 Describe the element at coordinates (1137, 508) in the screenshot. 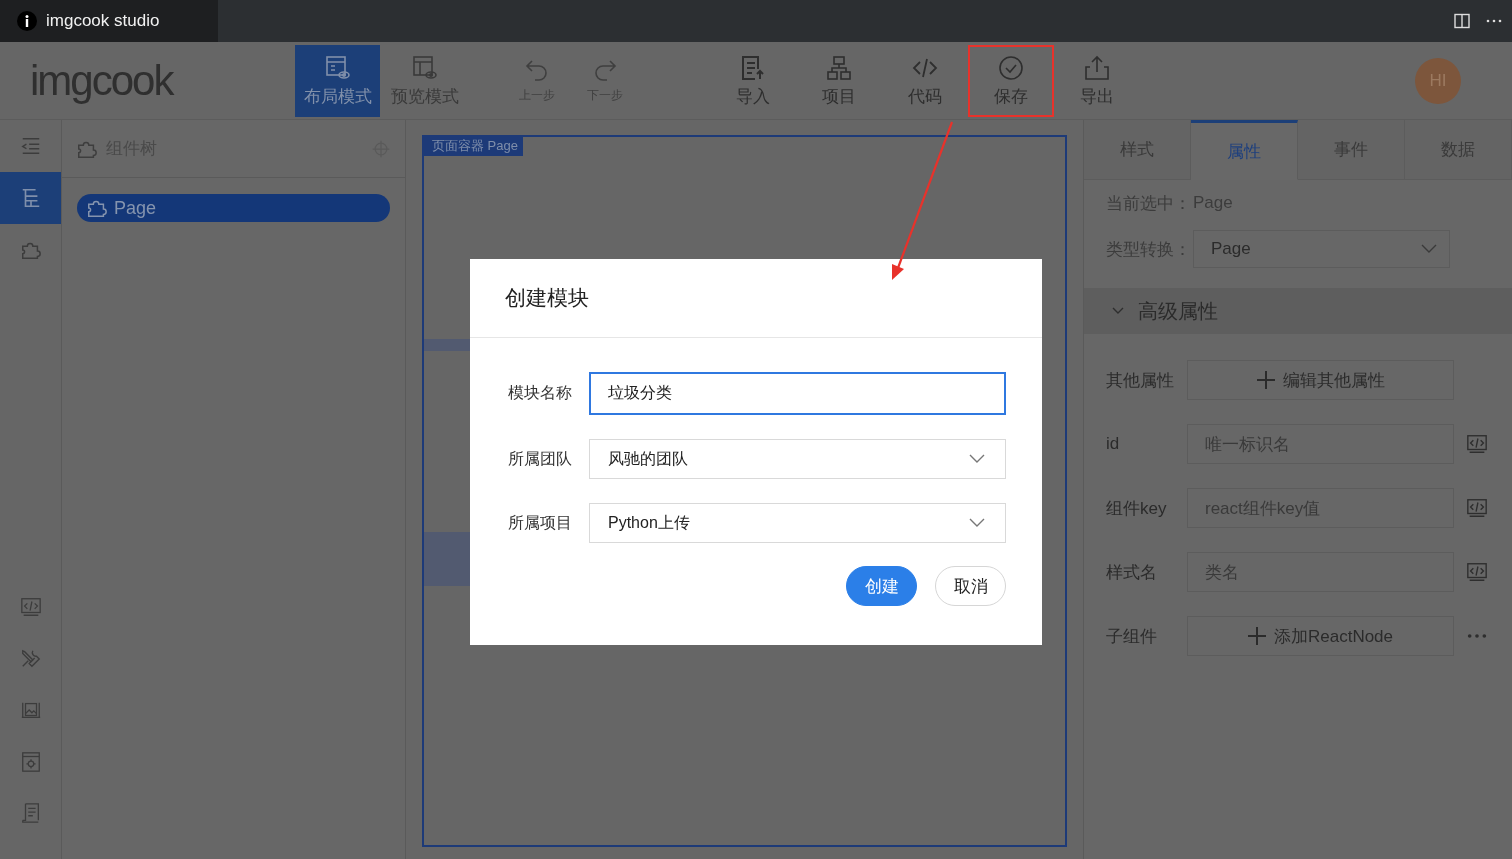

I see `property-label: 组件key` at that location.